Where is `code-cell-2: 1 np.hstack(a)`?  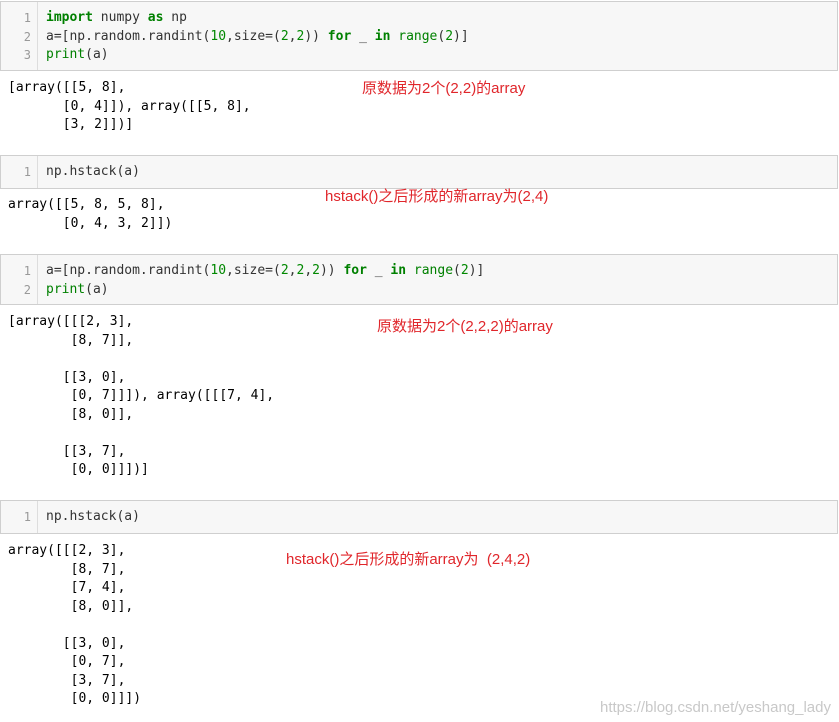
code-cell-2: 1 np.hstack(a) is located at coordinates (419, 172).